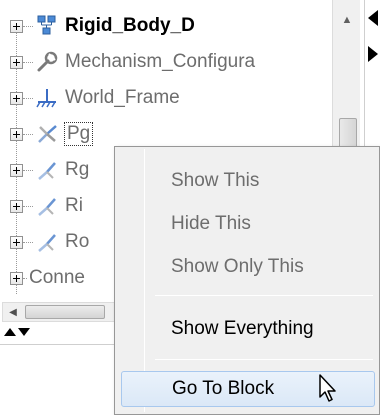 Image resolution: width=380 pixels, height=415 pixels. Describe the element at coordinates (65, 312) in the screenshot. I see `horizontal-scroll-thumb` at that location.